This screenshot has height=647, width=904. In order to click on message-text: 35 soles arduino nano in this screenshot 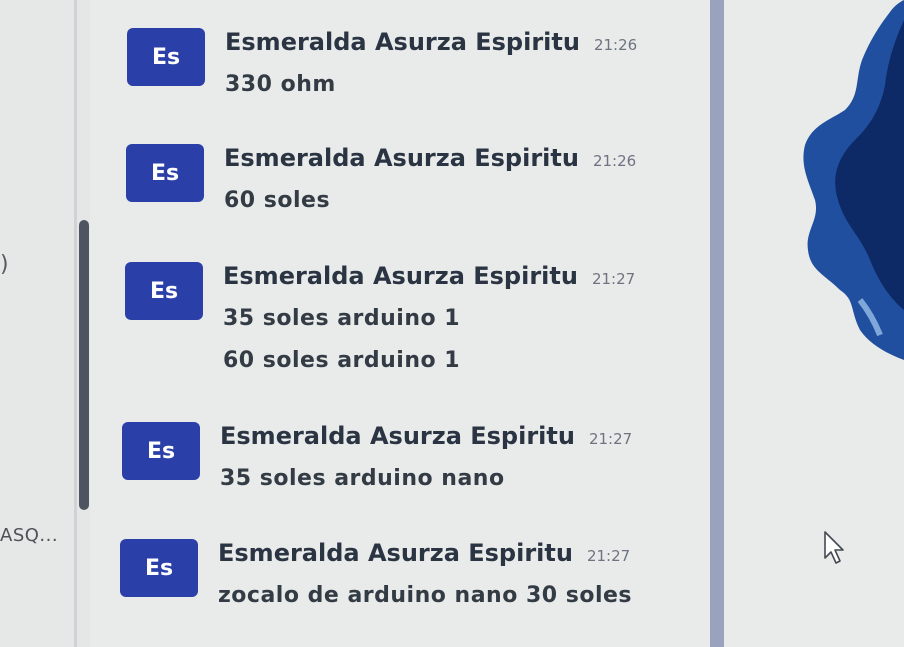, I will do `click(362, 478)`.